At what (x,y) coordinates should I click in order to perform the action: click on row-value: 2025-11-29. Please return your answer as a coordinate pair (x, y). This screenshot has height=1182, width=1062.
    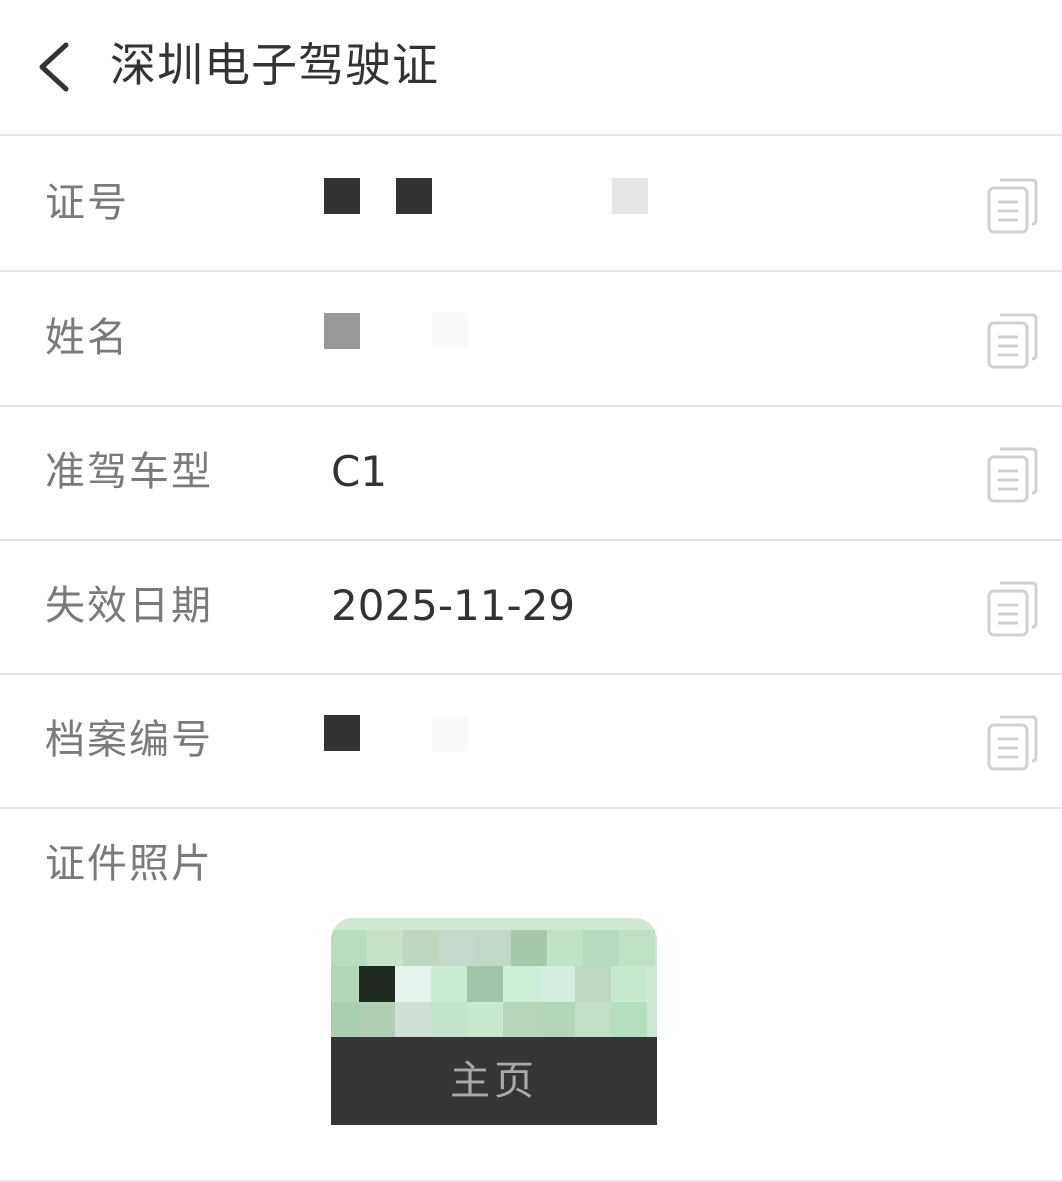
    Looking at the image, I should click on (453, 605).